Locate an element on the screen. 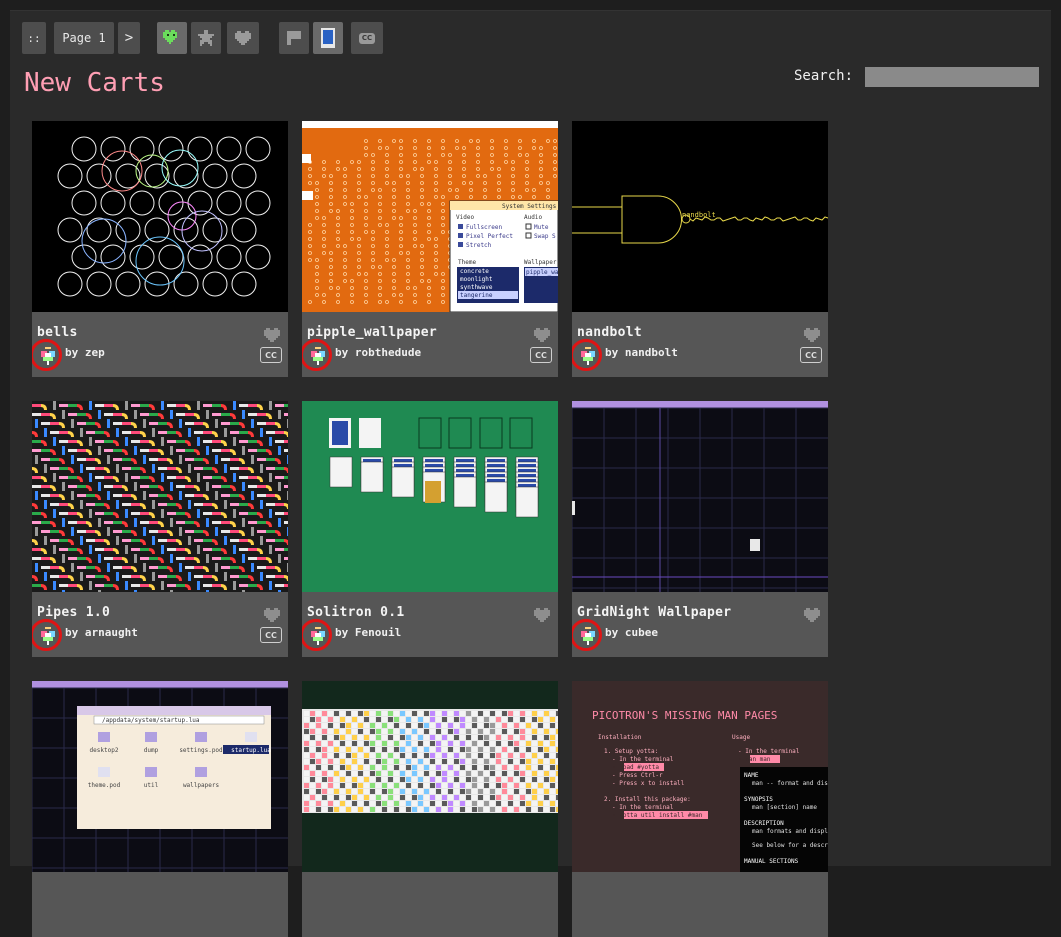 The width and height of the screenshot is (1061, 937). nandbolt-label: nandbolt is located at coordinates (699, 215).